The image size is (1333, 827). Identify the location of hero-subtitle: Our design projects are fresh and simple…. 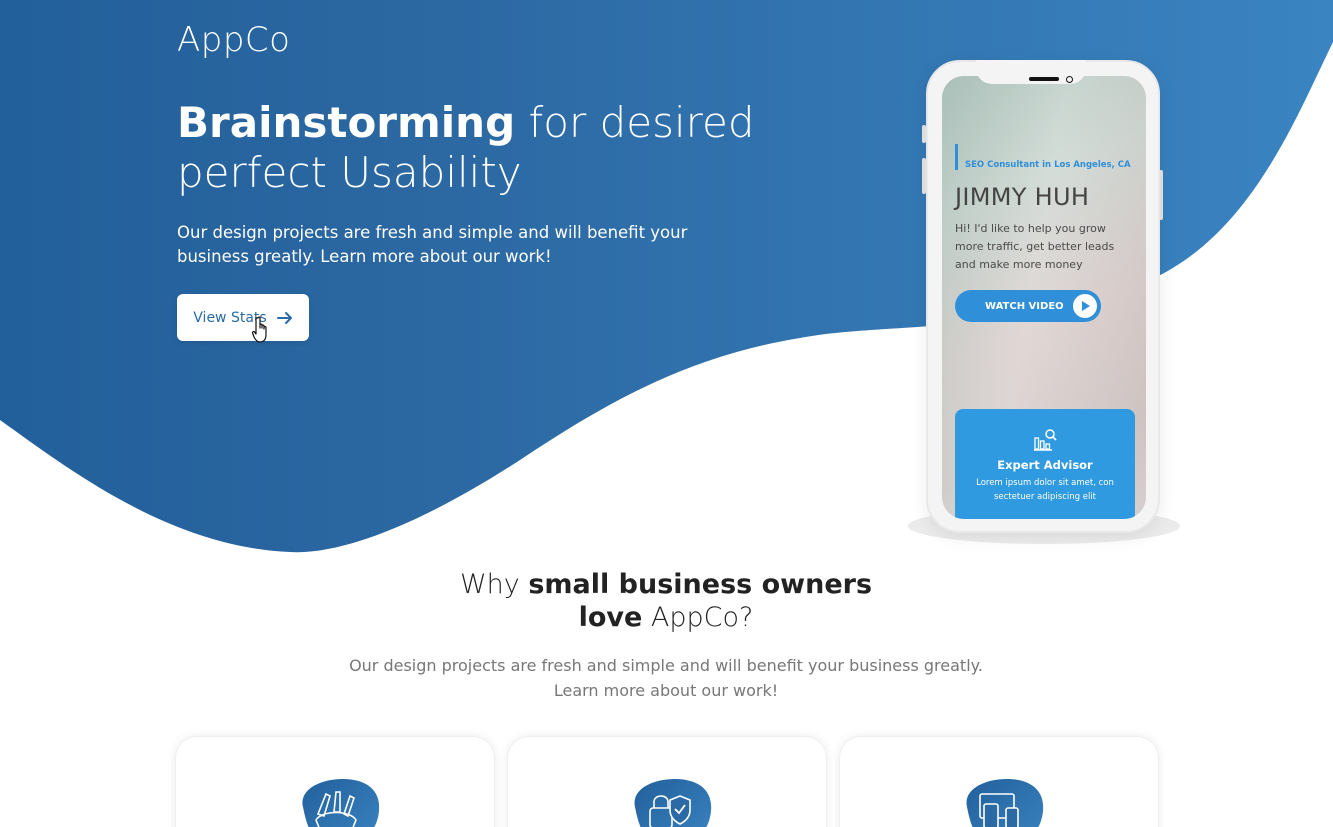
(432, 244).